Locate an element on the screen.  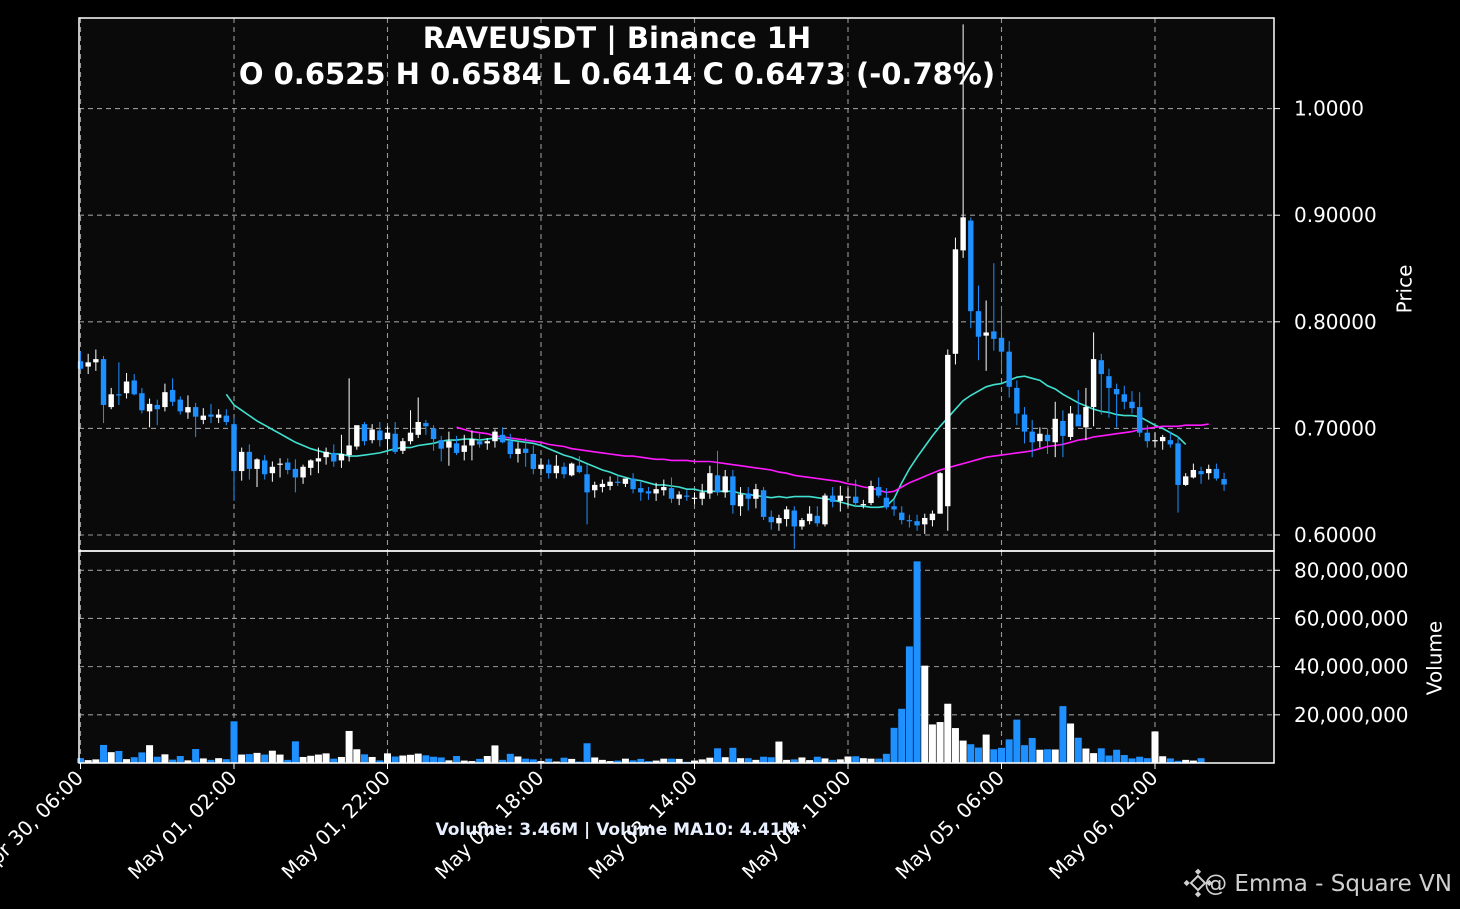
price-tick-label: 1.0000 is located at coordinates (1329, 109).